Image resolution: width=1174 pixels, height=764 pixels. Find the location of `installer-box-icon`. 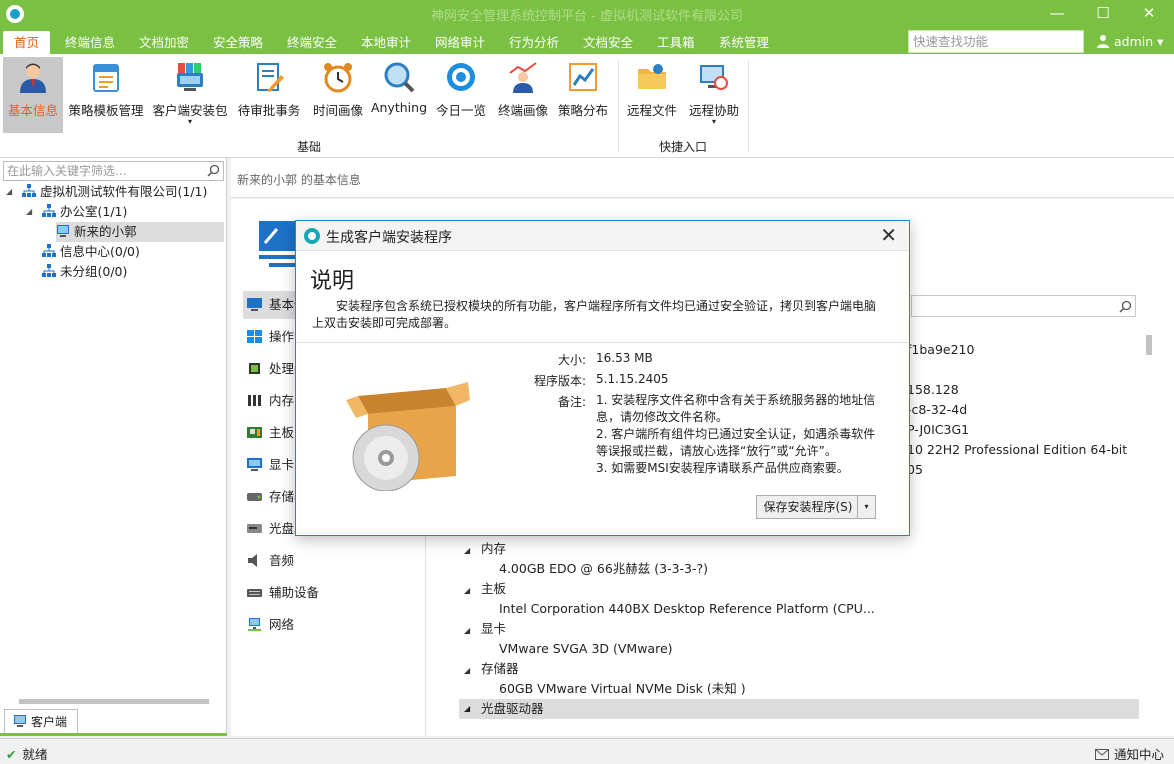

installer-box-icon is located at coordinates (408, 436).